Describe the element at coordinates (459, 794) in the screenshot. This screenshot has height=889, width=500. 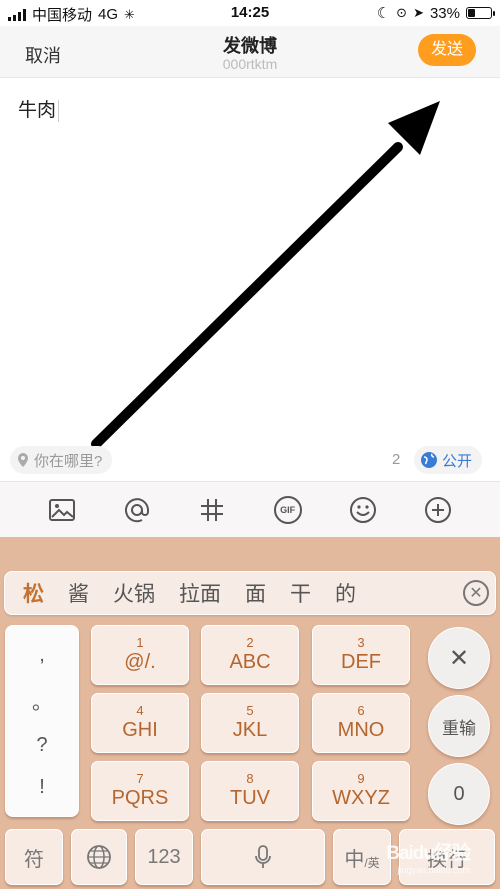
I see `zero-key: 0` at that location.